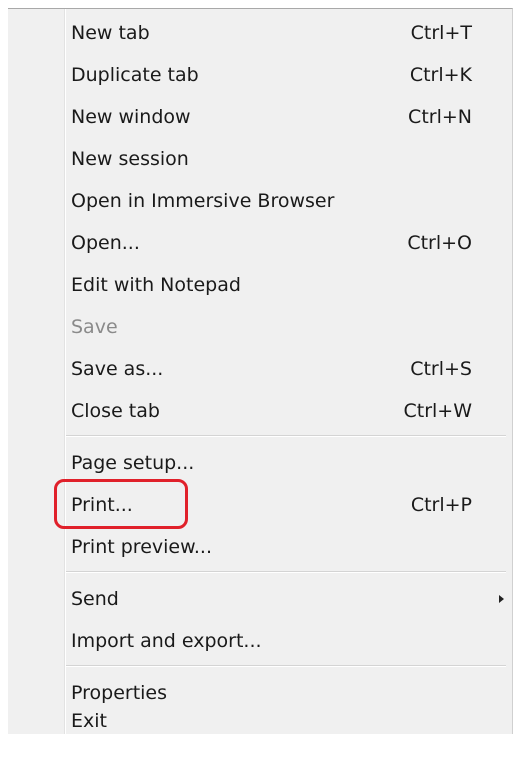 The image size is (516, 757). What do you see at coordinates (437, 411) in the screenshot?
I see `menu-item-shortcut: Ctrl+W` at bounding box center [437, 411].